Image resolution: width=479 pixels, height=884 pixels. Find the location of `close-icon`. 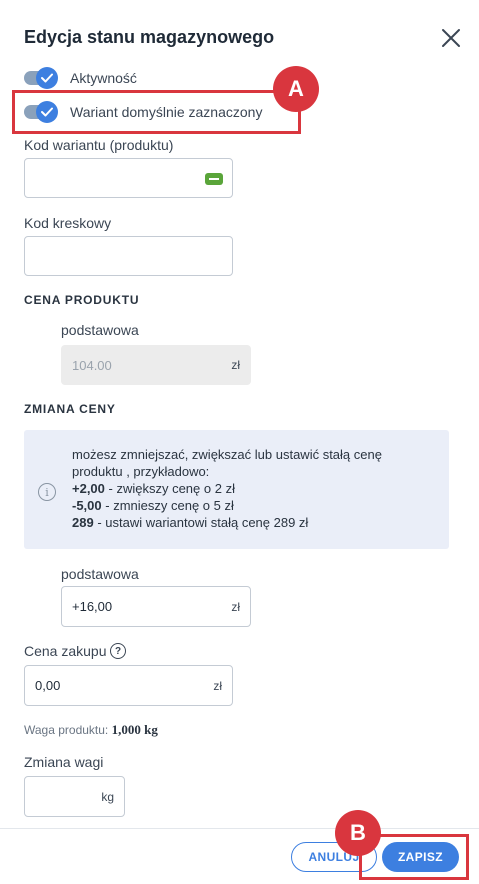

close-icon is located at coordinates (451, 38).